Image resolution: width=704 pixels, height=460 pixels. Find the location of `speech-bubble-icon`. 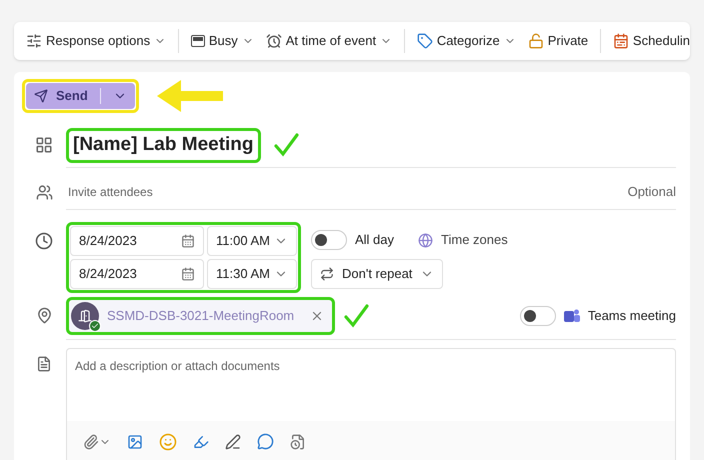

speech-bubble-icon is located at coordinates (265, 441).